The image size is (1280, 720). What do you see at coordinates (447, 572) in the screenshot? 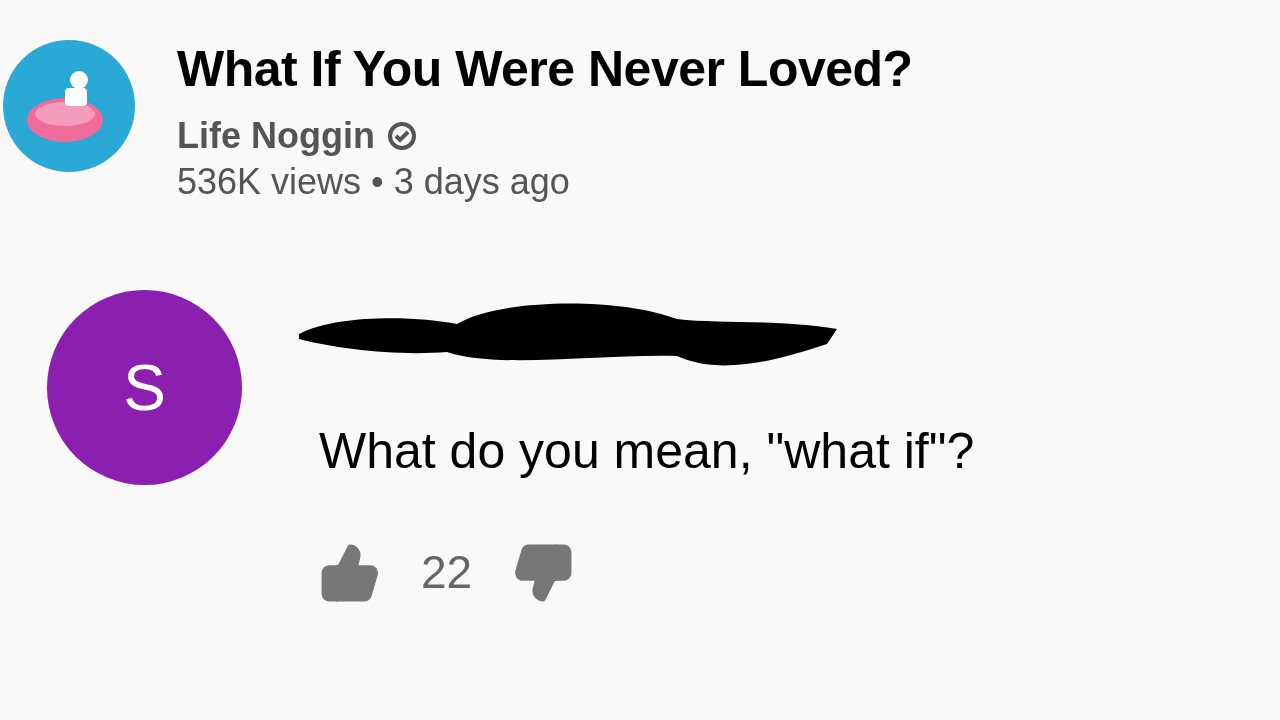
I see `like-count: 22` at bounding box center [447, 572].